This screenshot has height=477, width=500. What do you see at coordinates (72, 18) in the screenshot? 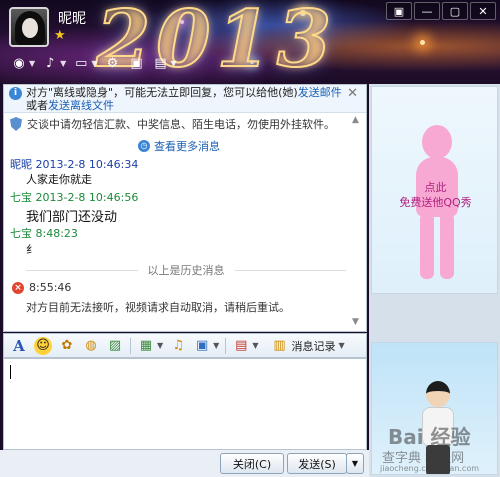
I see `contact-nickname: 昵昵` at bounding box center [72, 18].